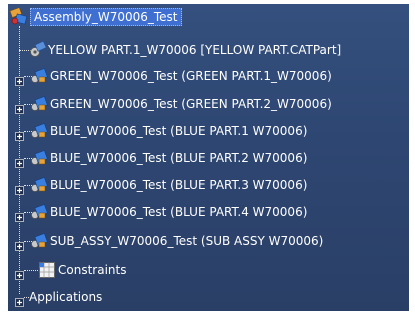 This screenshot has height=315, width=415. I want to click on tree-root-label: Assembly_W70006_Test, so click(106, 17).